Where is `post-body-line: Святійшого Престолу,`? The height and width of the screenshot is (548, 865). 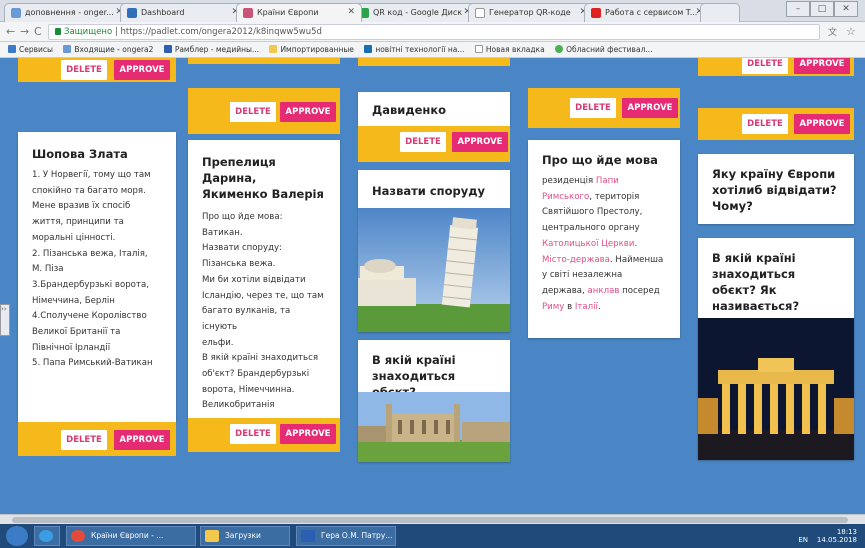
post-body-line: Святійшого Престолу, is located at coordinates (604, 213).